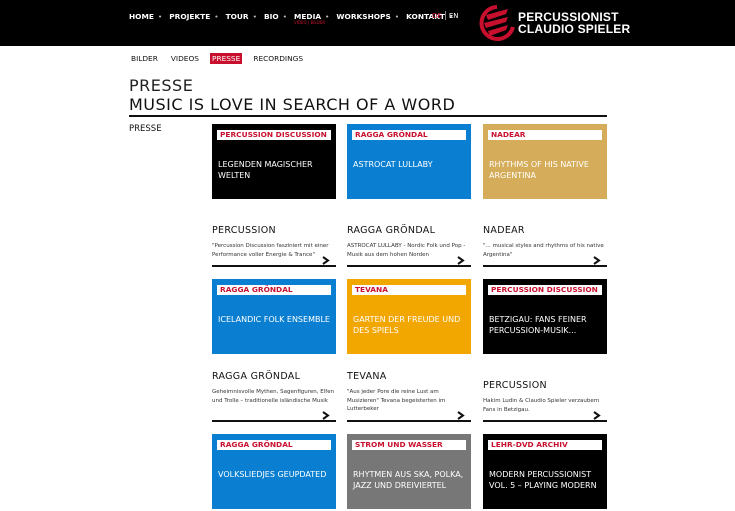  What do you see at coordinates (292, 104) in the screenshot?
I see `page-subtitle: MUSIC IS LOVE IN SEARCH OF A WORD` at bounding box center [292, 104].